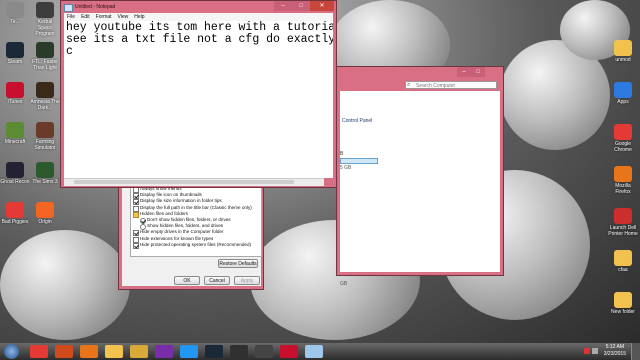 This screenshot has height=360, width=640. What do you see at coordinates (139, 17) in the screenshot?
I see `menu-help: Help` at bounding box center [139, 17].